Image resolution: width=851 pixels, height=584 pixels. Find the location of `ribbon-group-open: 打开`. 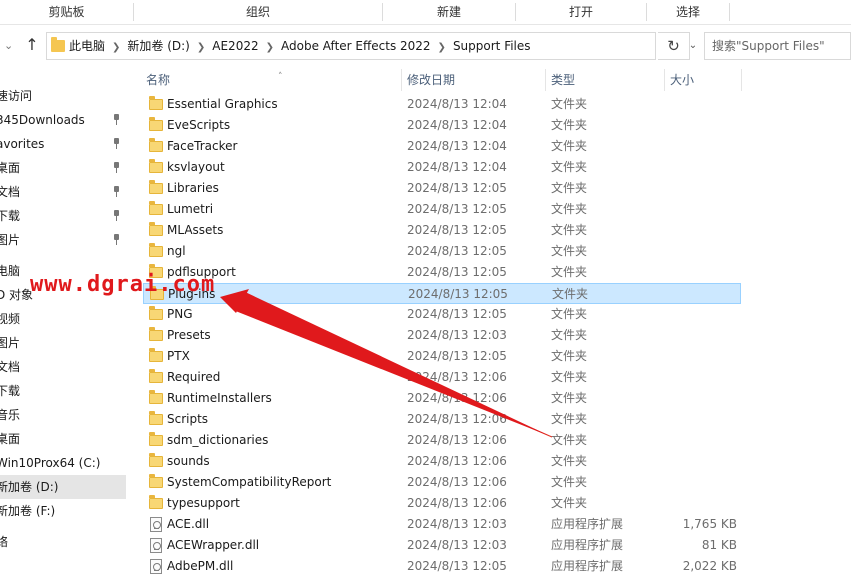

ribbon-group-open: 打开 is located at coordinates (581, 12).